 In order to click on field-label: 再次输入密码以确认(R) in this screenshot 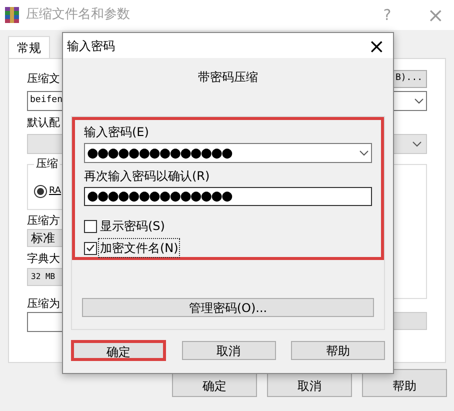, I will do `click(147, 176)`.